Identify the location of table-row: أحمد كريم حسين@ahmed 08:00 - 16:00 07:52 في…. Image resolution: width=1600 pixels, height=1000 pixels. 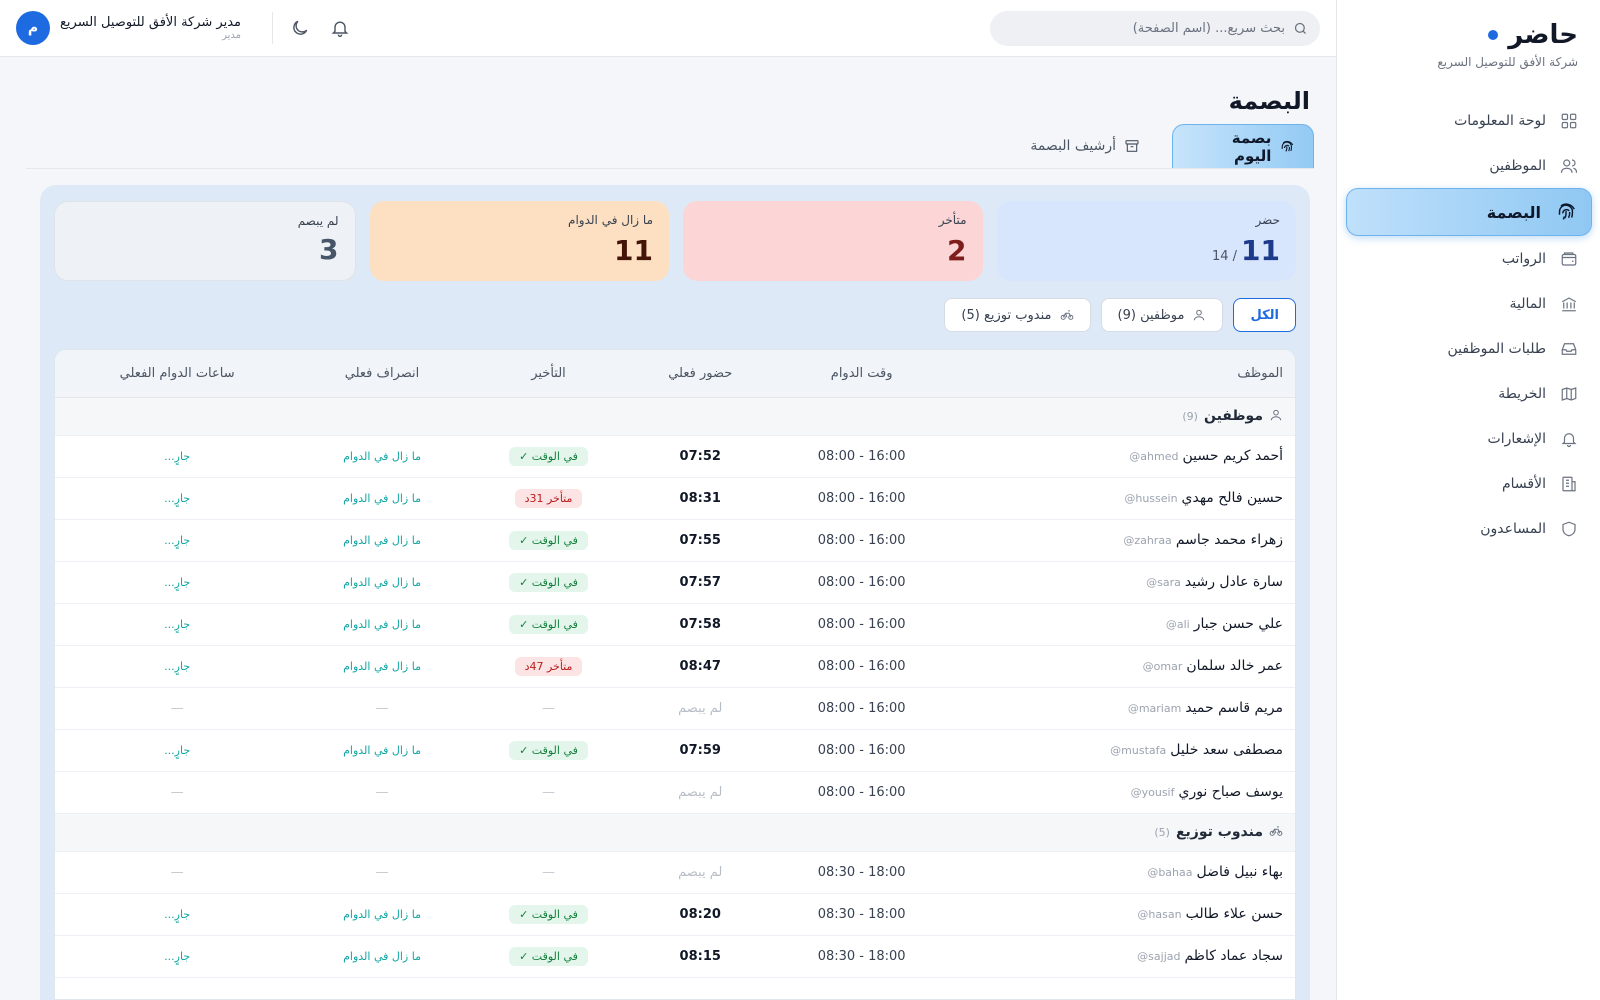
(675, 456).